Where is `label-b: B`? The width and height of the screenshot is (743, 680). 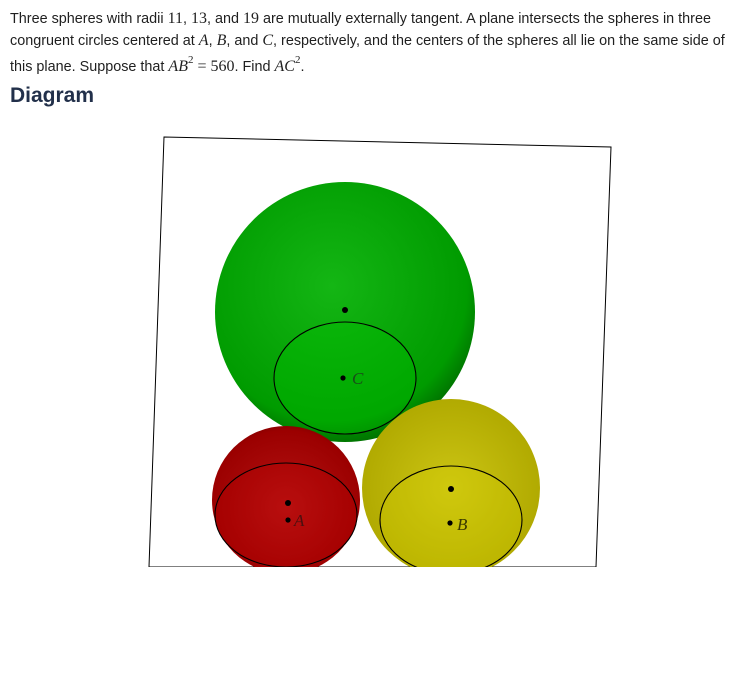
label-b: B is located at coordinates (462, 524).